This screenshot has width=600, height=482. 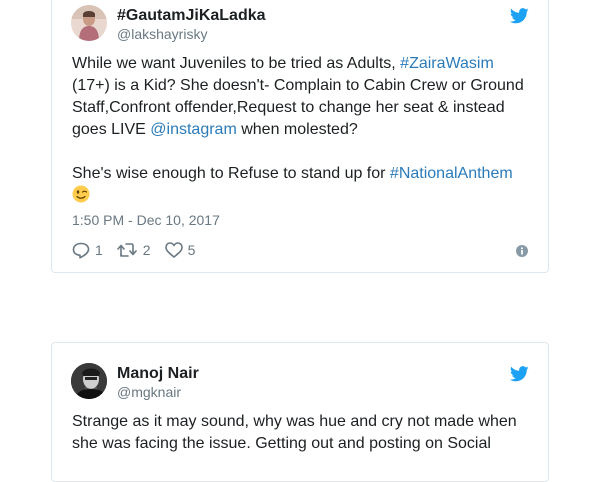 I want to click on hashtag-link: #ZairaWasim, so click(x=447, y=63).